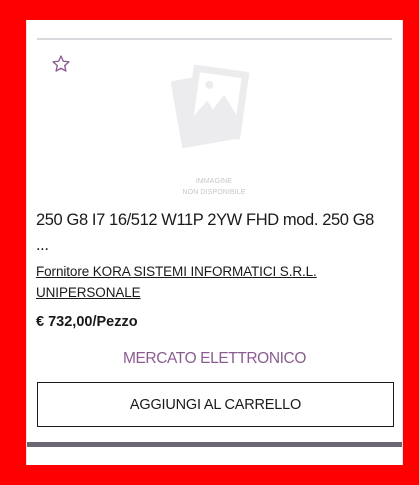  Describe the element at coordinates (214, 39) in the screenshot. I see `card-divider` at that location.